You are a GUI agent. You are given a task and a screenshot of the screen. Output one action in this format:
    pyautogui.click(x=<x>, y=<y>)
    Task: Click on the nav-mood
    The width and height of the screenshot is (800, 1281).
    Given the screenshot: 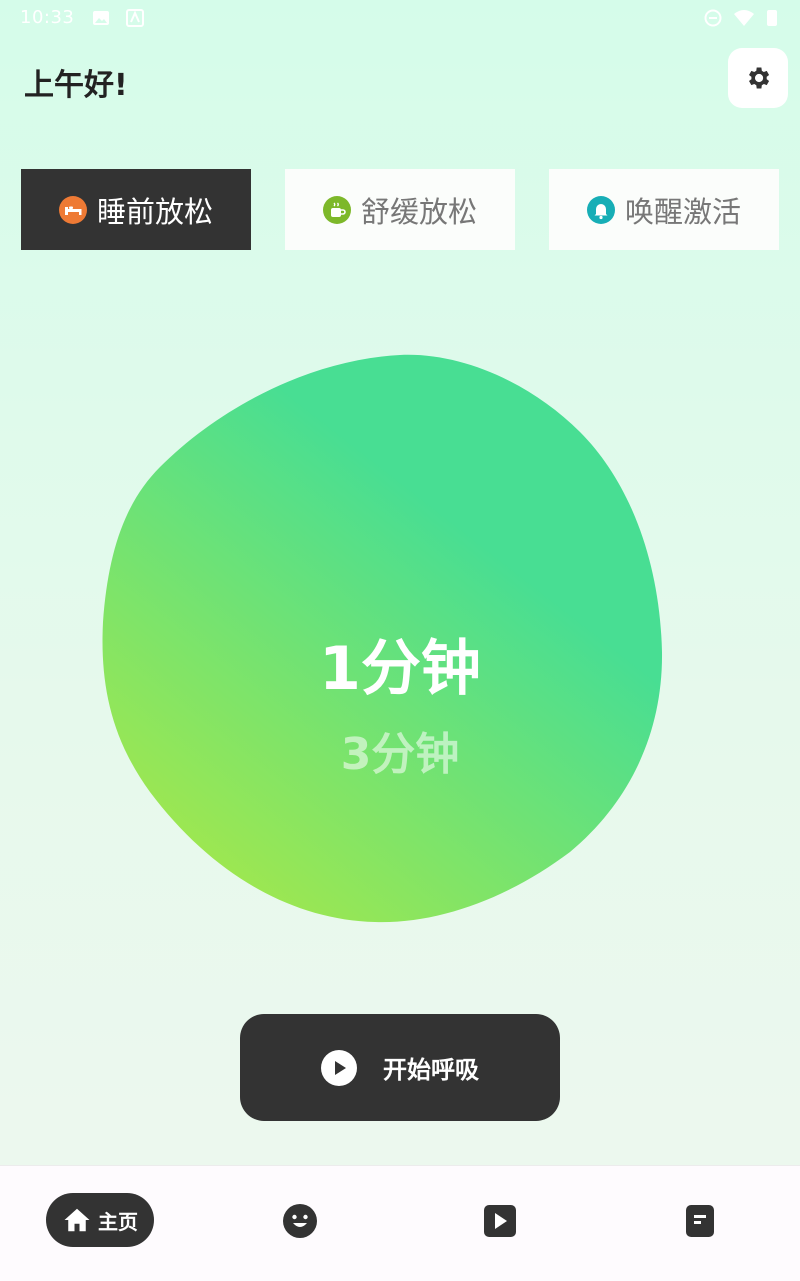 What is the action you would take?
    pyautogui.click(x=300, y=1221)
    